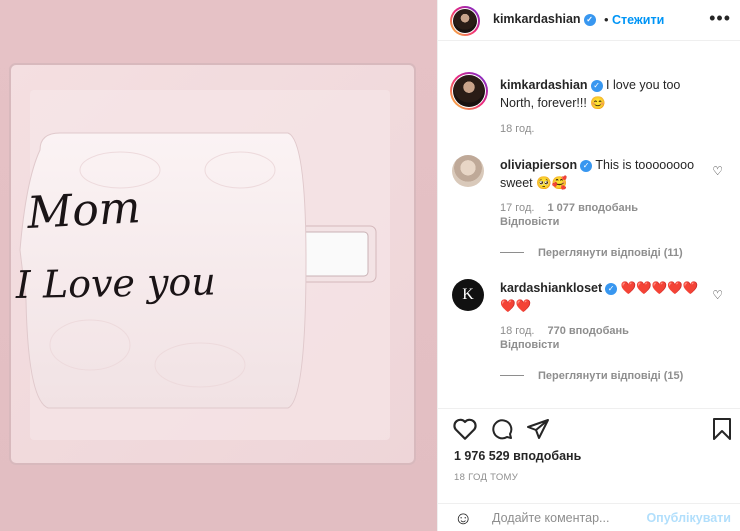 The width and height of the screenshot is (740, 531). What do you see at coordinates (537, 19) in the screenshot?
I see `author-username-text: kimkardashian` at bounding box center [537, 19].